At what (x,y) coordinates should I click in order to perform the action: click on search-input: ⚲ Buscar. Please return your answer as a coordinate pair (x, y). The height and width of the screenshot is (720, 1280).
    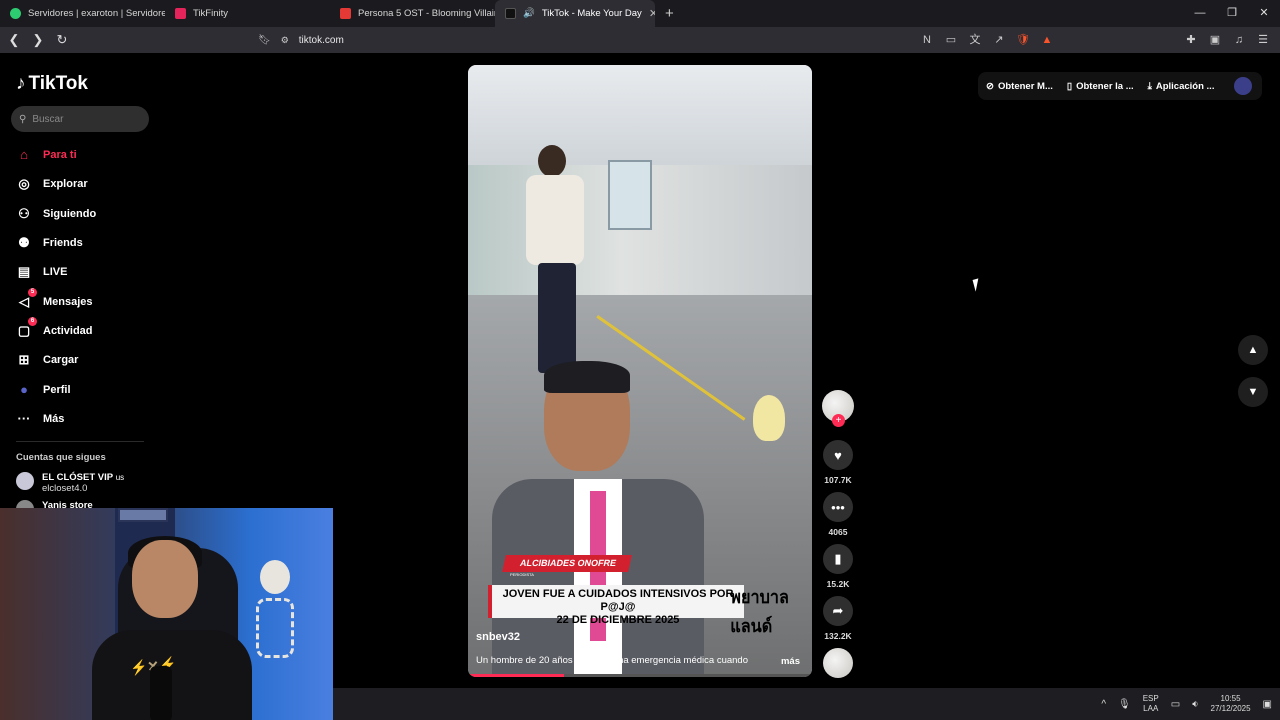
    Looking at the image, I should click on (80, 119).